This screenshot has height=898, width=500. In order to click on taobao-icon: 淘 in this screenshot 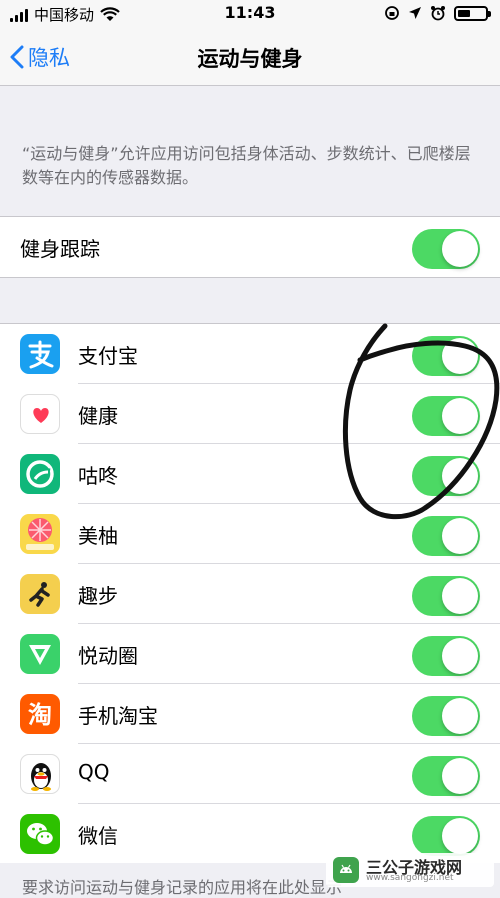, I will do `click(40, 714)`.